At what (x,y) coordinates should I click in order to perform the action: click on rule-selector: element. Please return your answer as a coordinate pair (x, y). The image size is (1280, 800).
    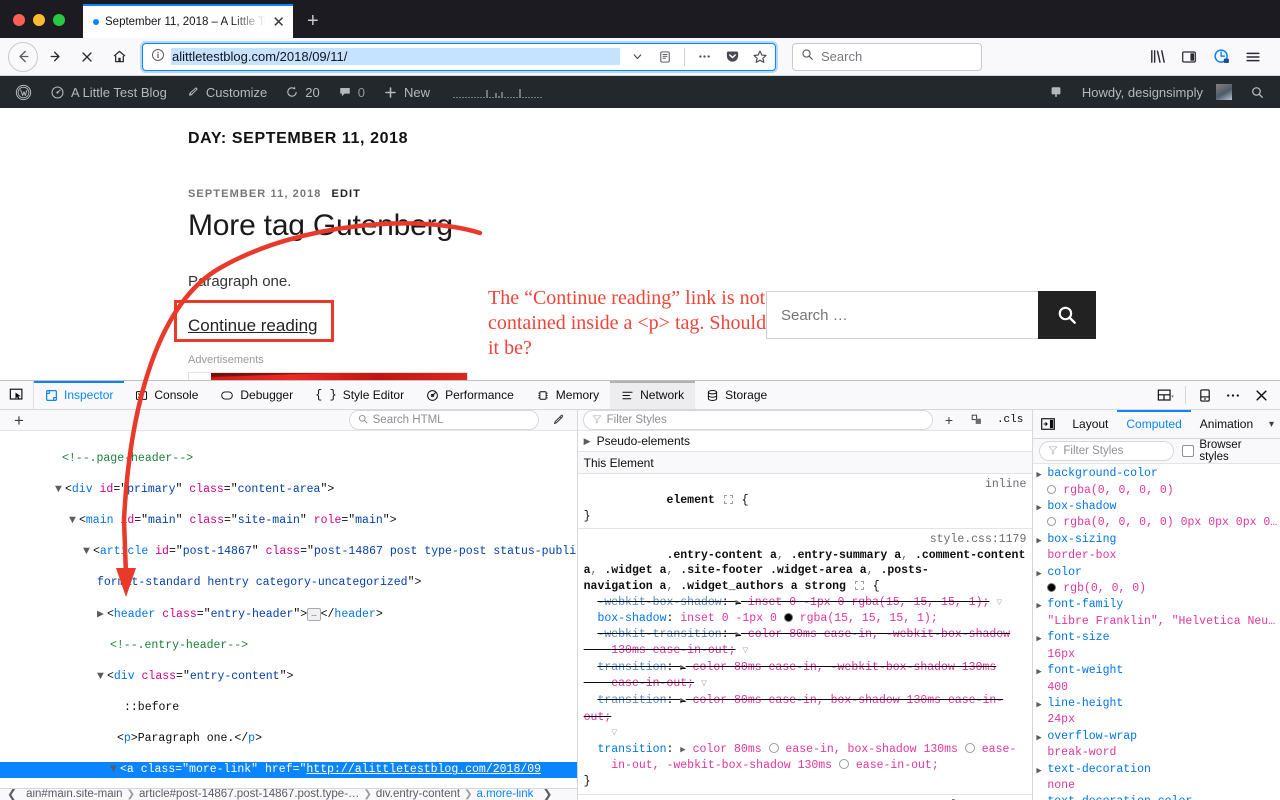
    Looking at the image, I should click on (690, 500).